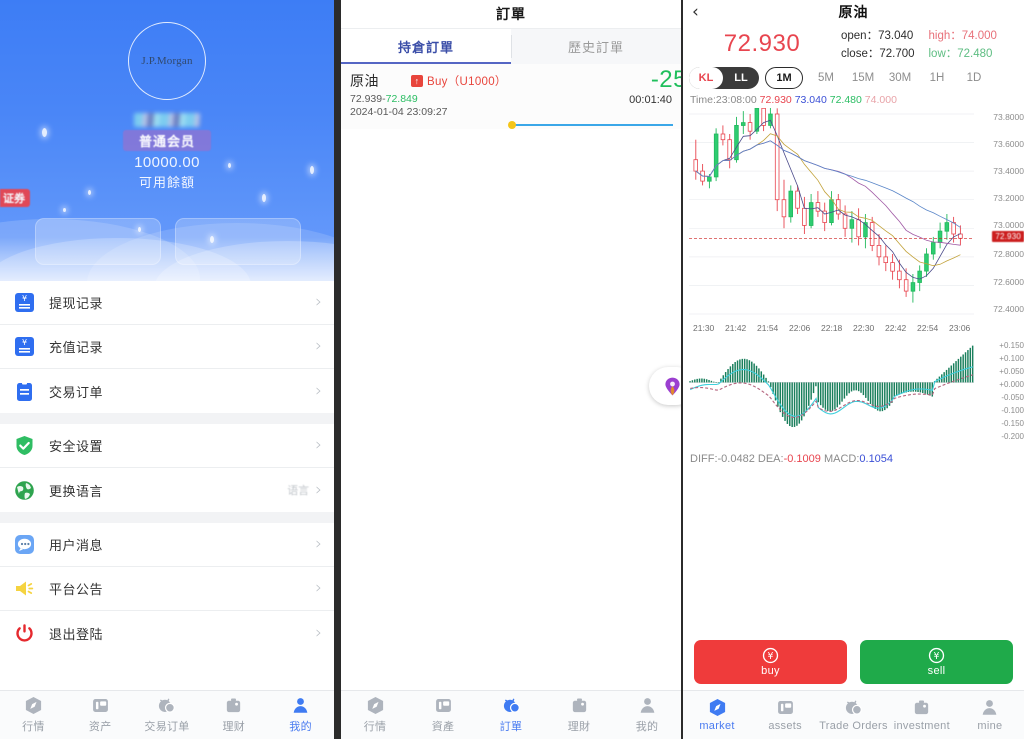 Image resolution: width=1024 pixels, height=739 pixels. I want to click on close-price: close：72.700, so click(878, 54).